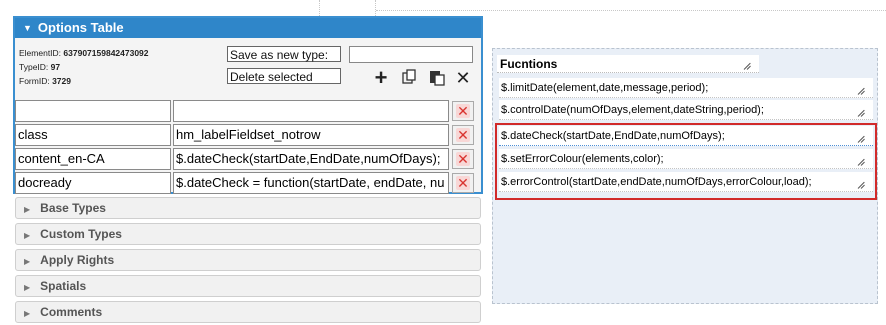 The width and height of the screenshot is (886, 325). What do you see at coordinates (628, 64) in the screenshot?
I see `functions-title: Fucntions` at bounding box center [628, 64].